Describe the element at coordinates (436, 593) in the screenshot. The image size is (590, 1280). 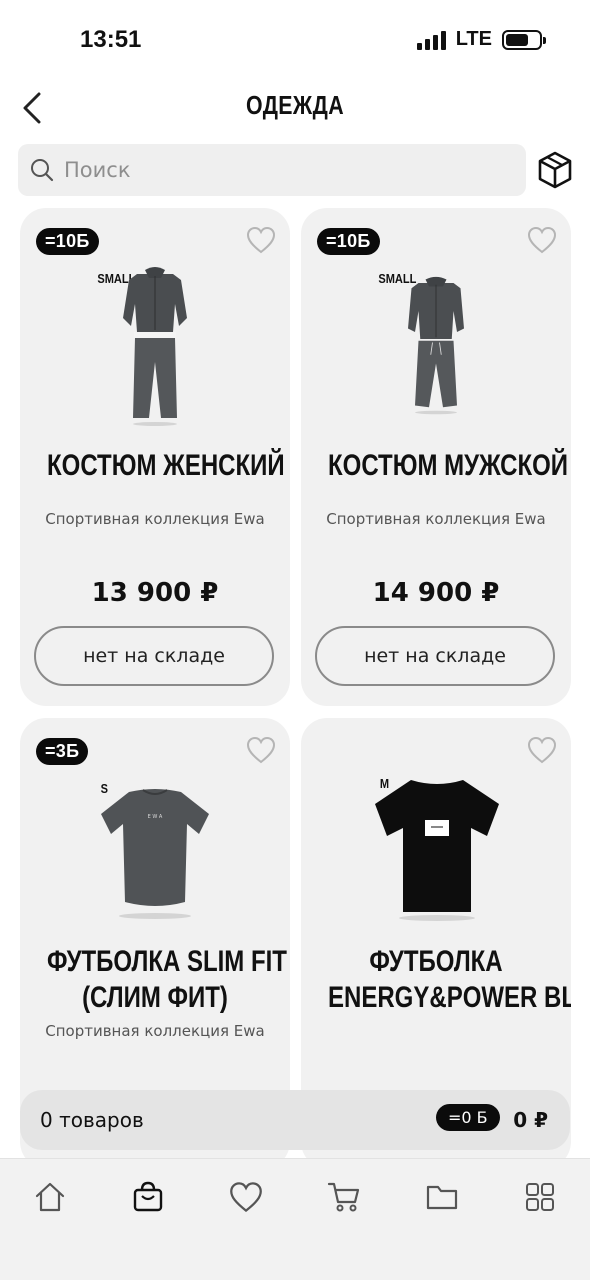
I see `product-price: 14 900 ₽` at that location.